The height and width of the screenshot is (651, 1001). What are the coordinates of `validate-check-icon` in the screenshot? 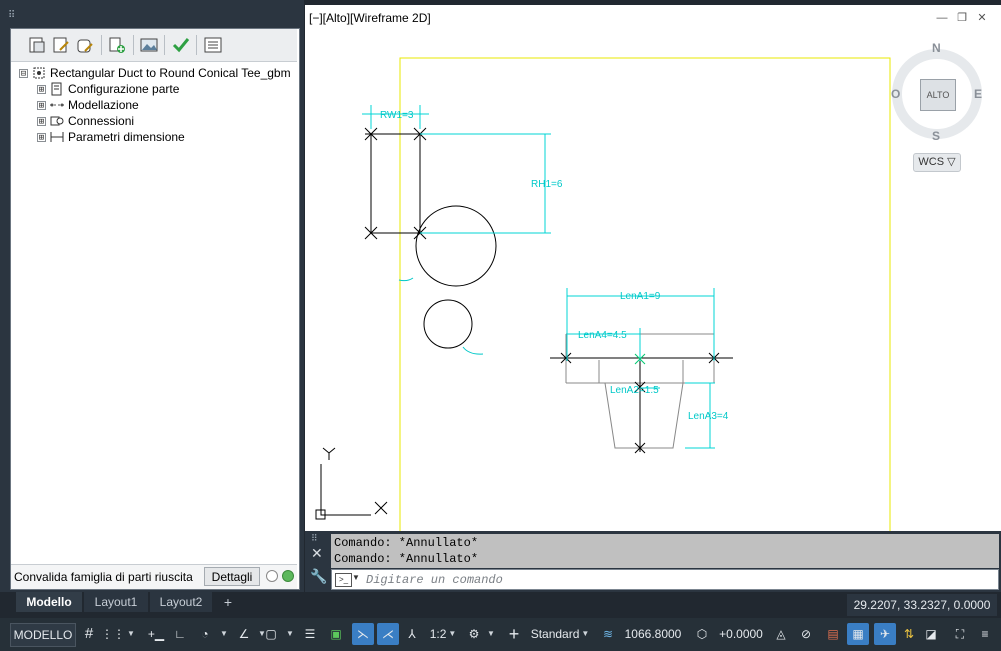 It's located at (181, 45).